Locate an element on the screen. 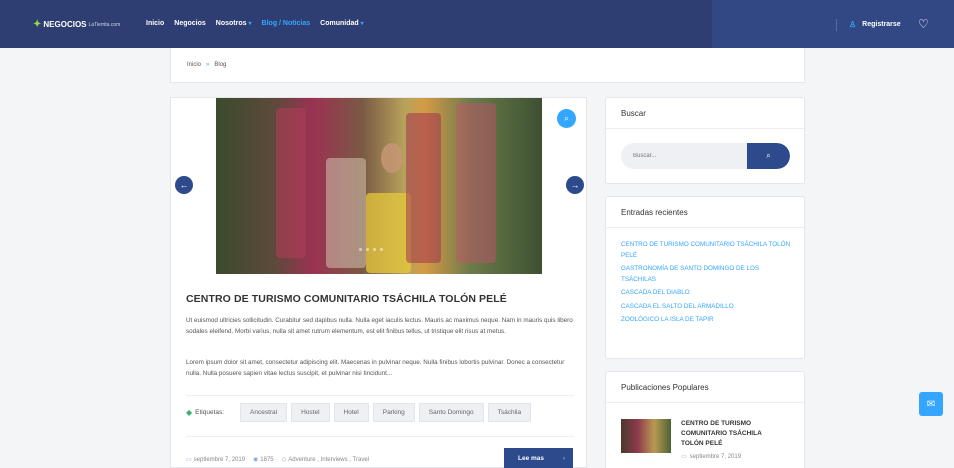 The image size is (954, 468). nav-item-negocios: Negocios is located at coordinates (190, 23).